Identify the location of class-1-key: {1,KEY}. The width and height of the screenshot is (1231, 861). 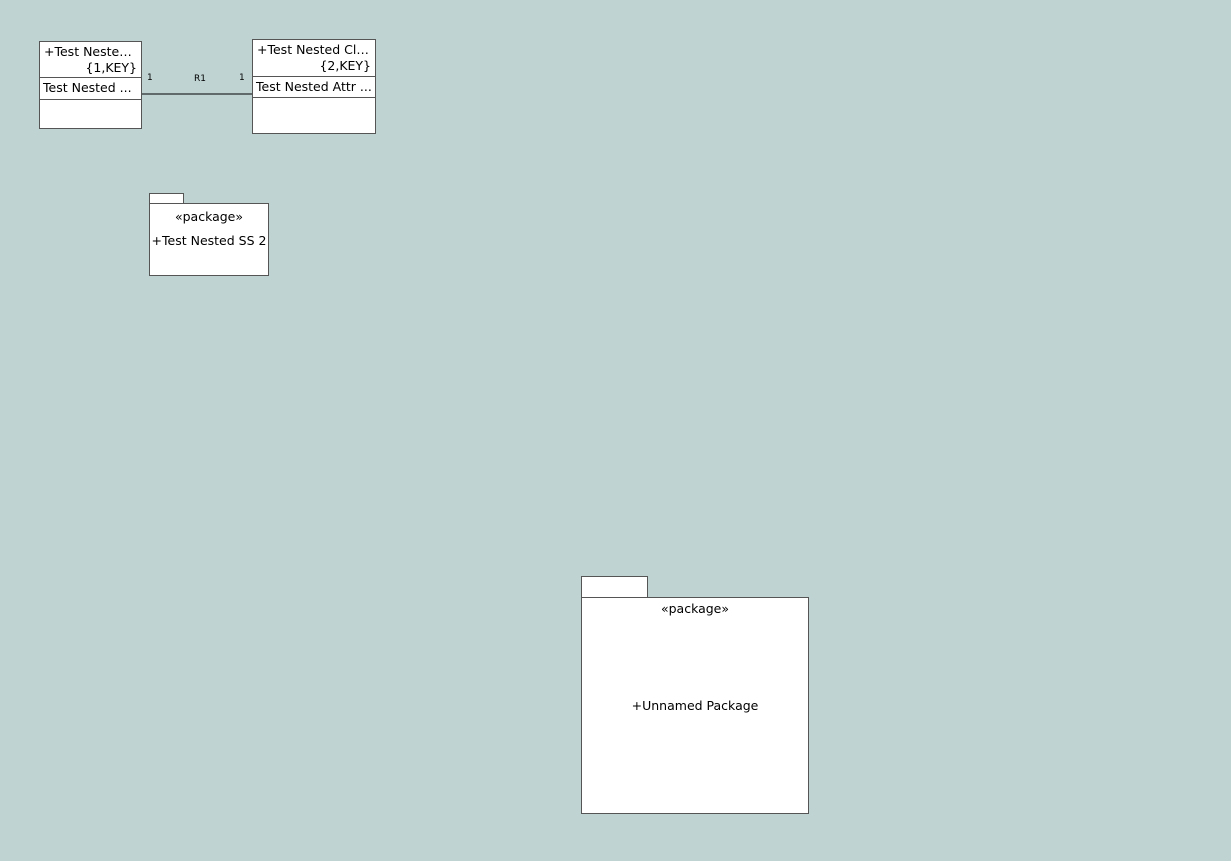
(111, 67).